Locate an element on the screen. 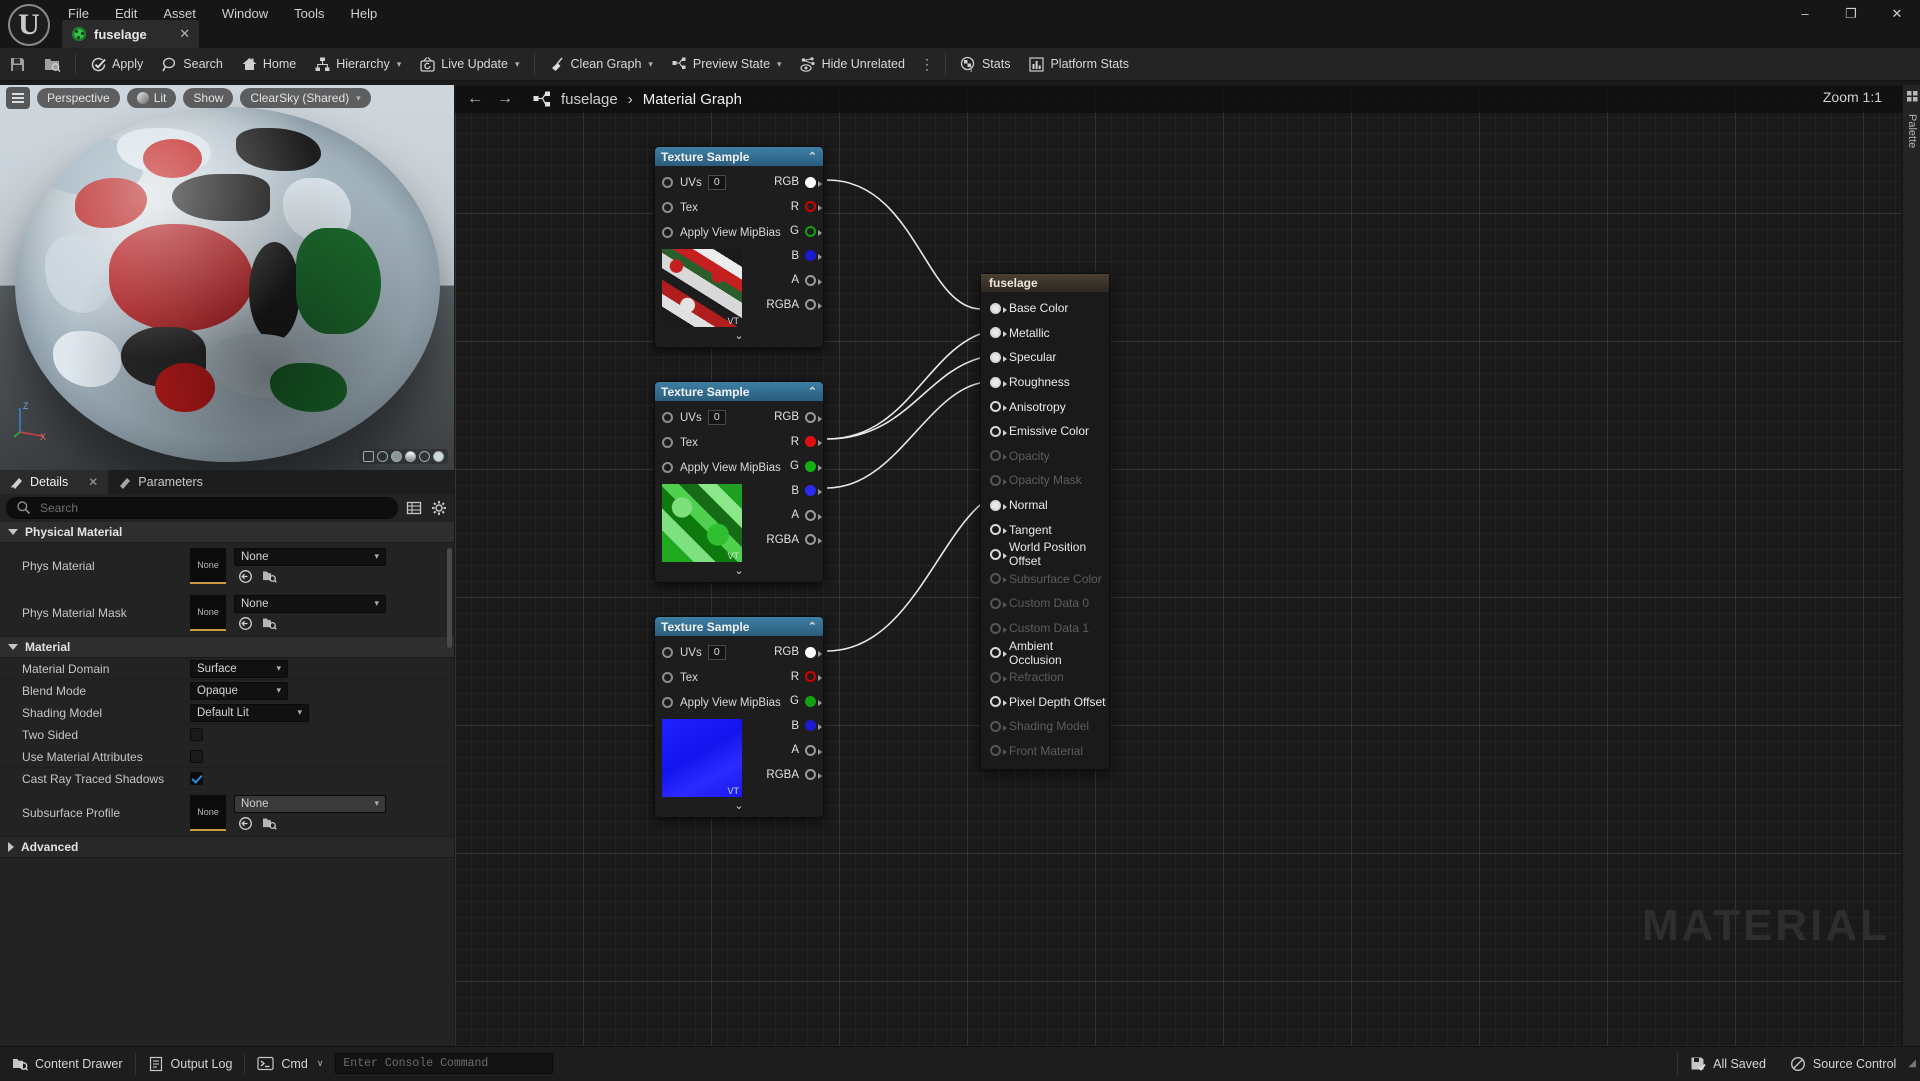  viewport-viewmode-button: Lit is located at coordinates (151, 98).